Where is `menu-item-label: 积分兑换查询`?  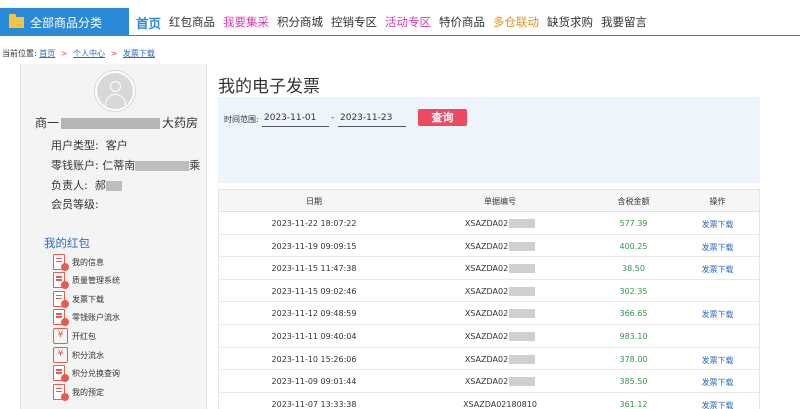
menu-item-label: 积分兑换查询 is located at coordinates (96, 374).